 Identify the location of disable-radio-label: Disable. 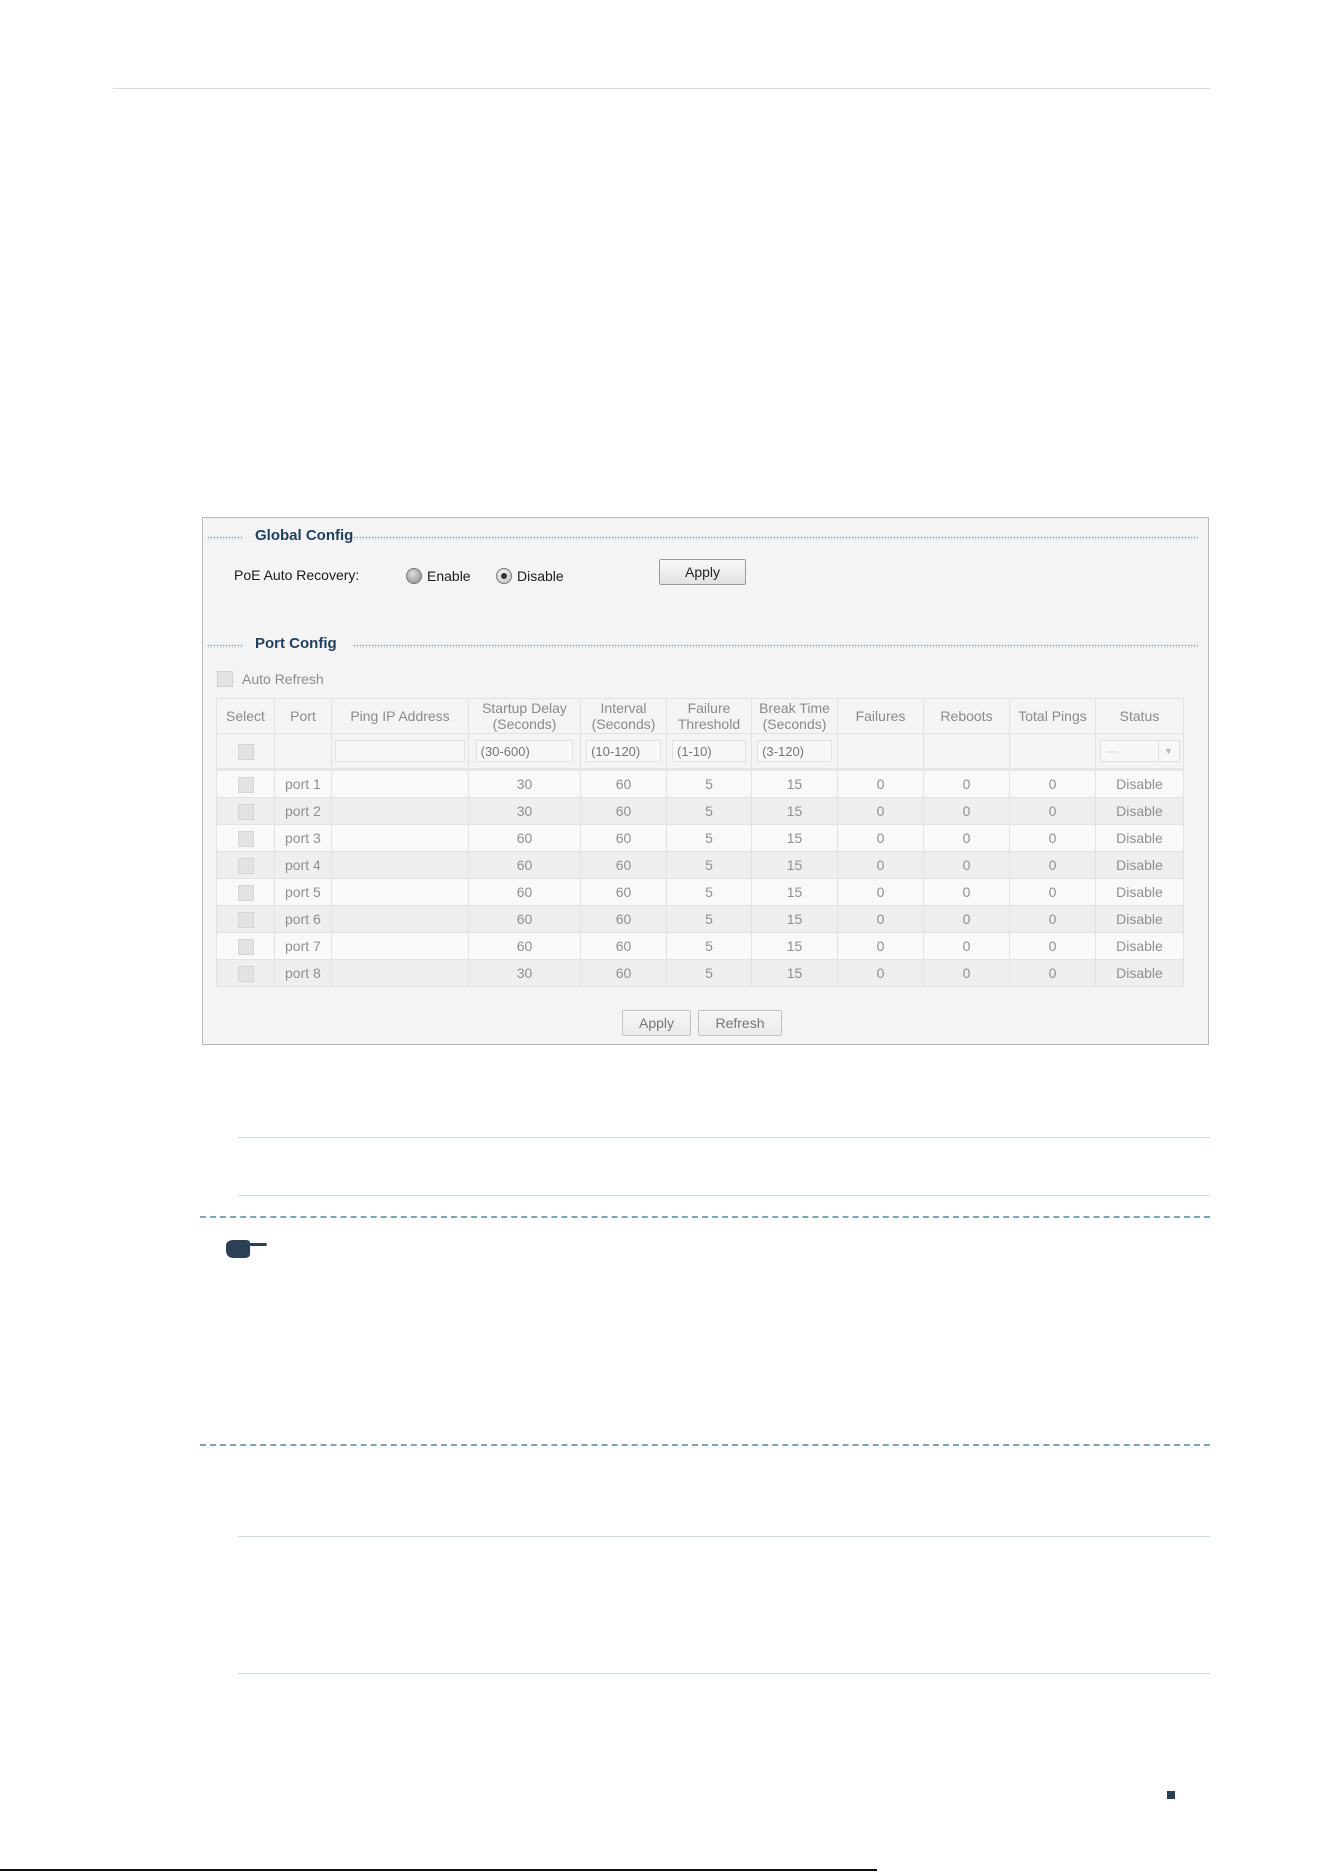
(540, 576).